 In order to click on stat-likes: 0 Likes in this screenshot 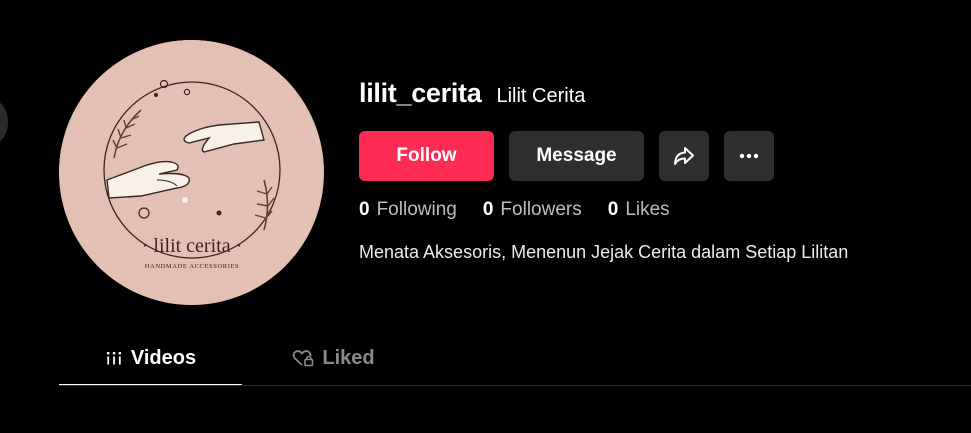, I will do `click(639, 210)`.